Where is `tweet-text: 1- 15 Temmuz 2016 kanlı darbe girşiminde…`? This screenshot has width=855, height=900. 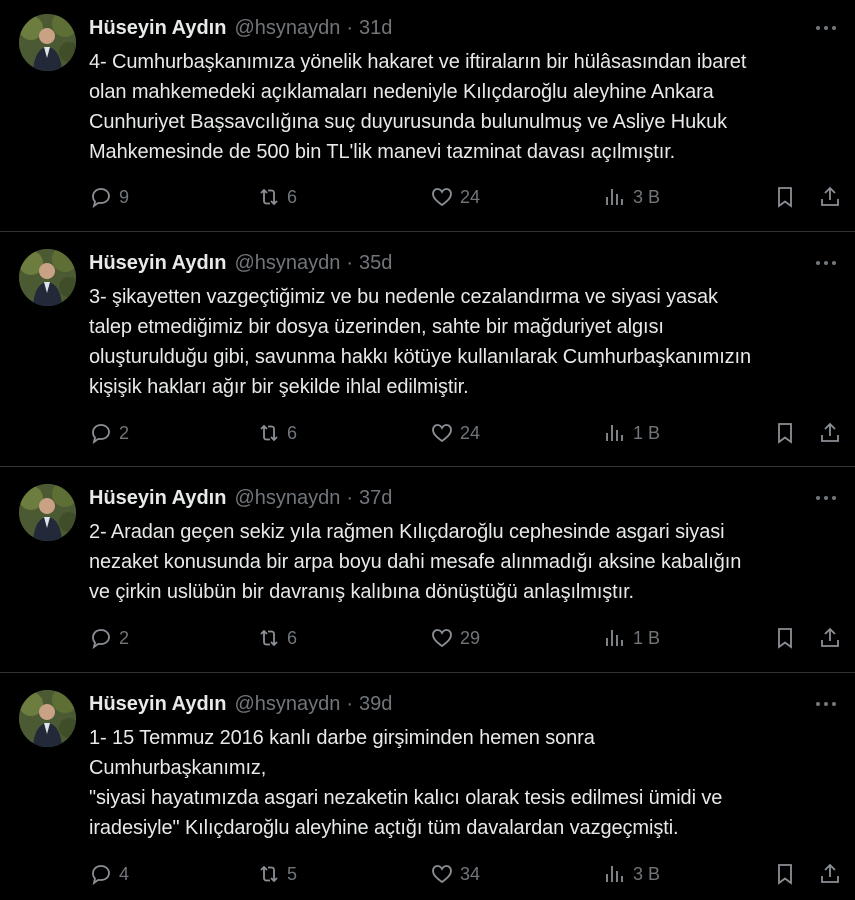
tweet-text: 1- 15 Temmuz 2016 kanlı darbe girşiminde… is located at coordinates (406, 783).